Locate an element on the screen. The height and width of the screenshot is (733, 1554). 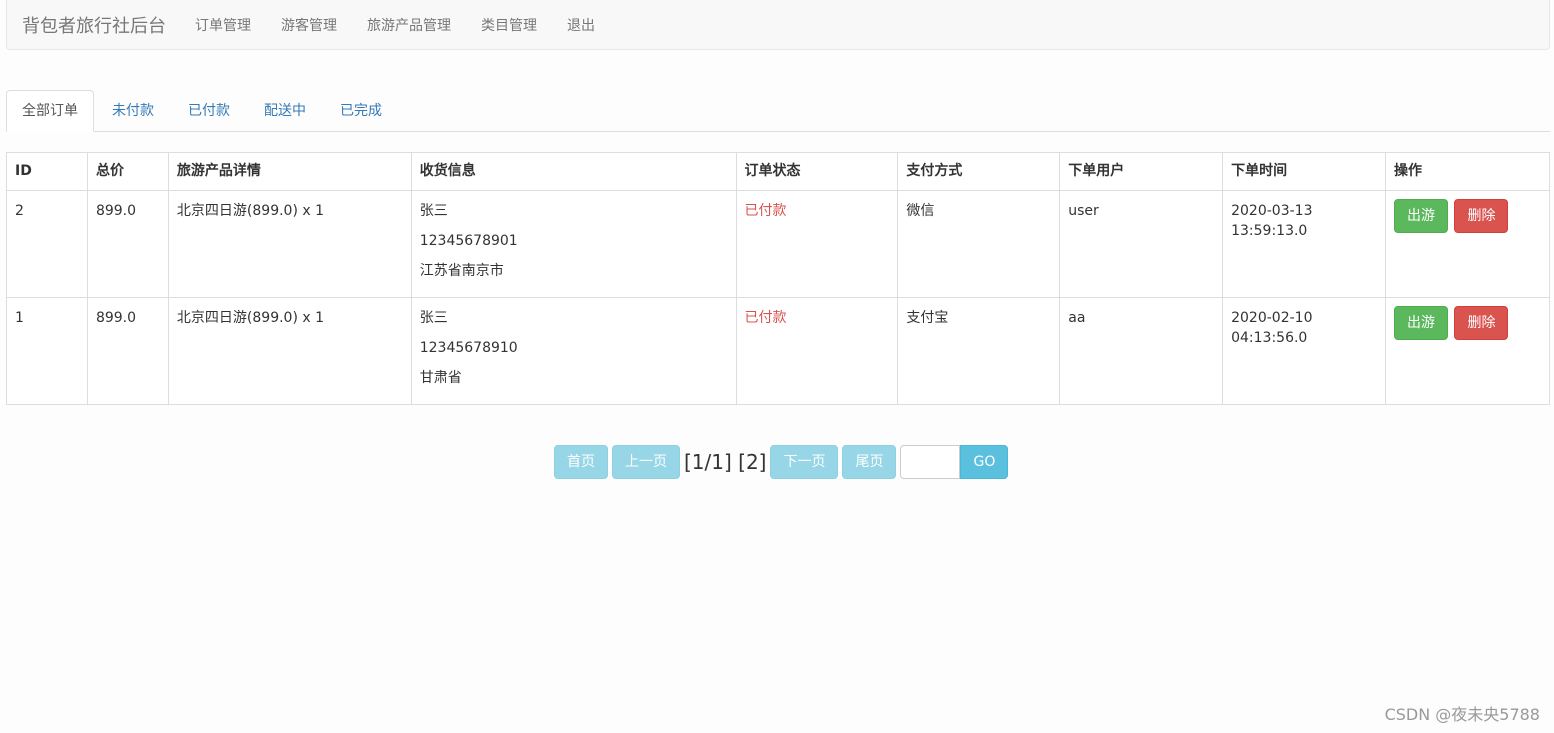
header-status: 订单状态 is located at coordinates (817, 171).